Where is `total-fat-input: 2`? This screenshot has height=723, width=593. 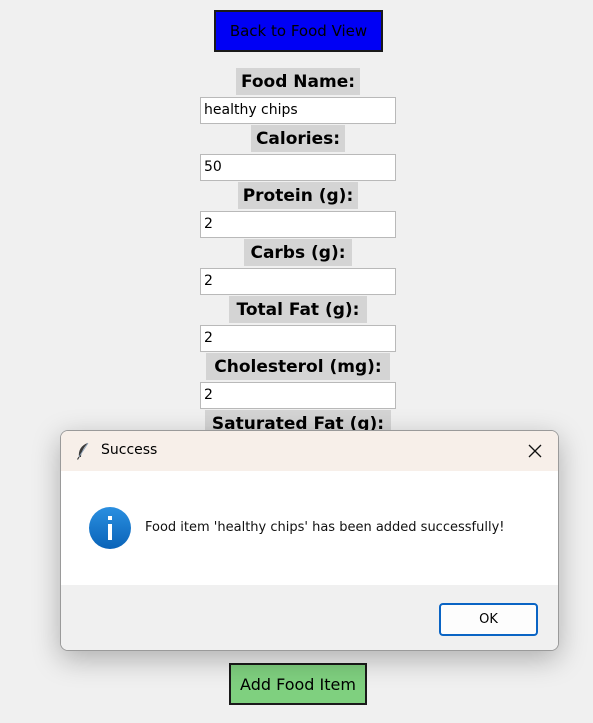 total-fat-input: 2 is located at coordinates (298, 338).